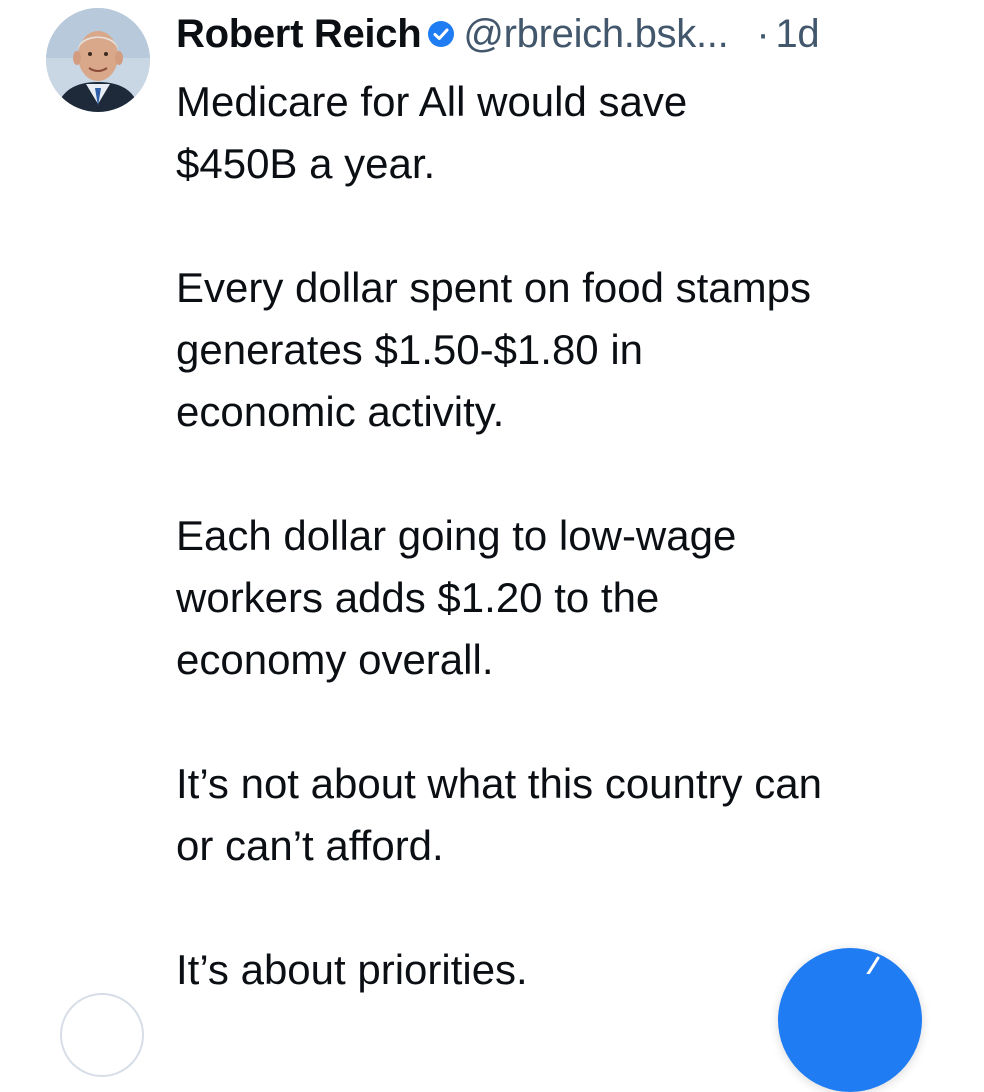  I want to click on avatar-photo, so click(98, 60).